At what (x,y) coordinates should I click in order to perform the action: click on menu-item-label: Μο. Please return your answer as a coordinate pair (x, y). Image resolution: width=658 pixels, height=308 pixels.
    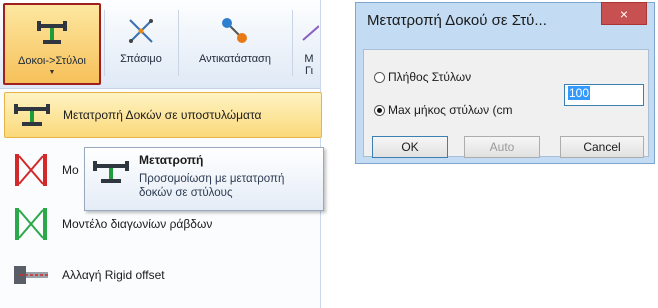
    Looking at the image, I should click on (70, 170).